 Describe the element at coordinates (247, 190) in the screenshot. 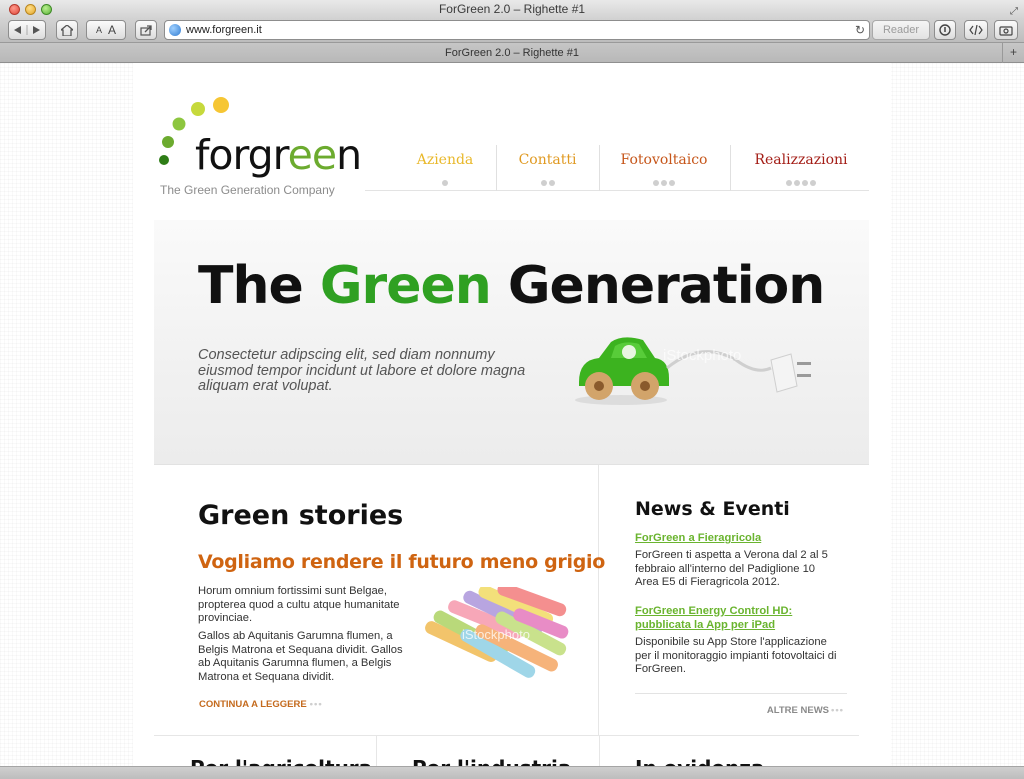

I see `logo-tagline: The Green Generation Company` at that location.